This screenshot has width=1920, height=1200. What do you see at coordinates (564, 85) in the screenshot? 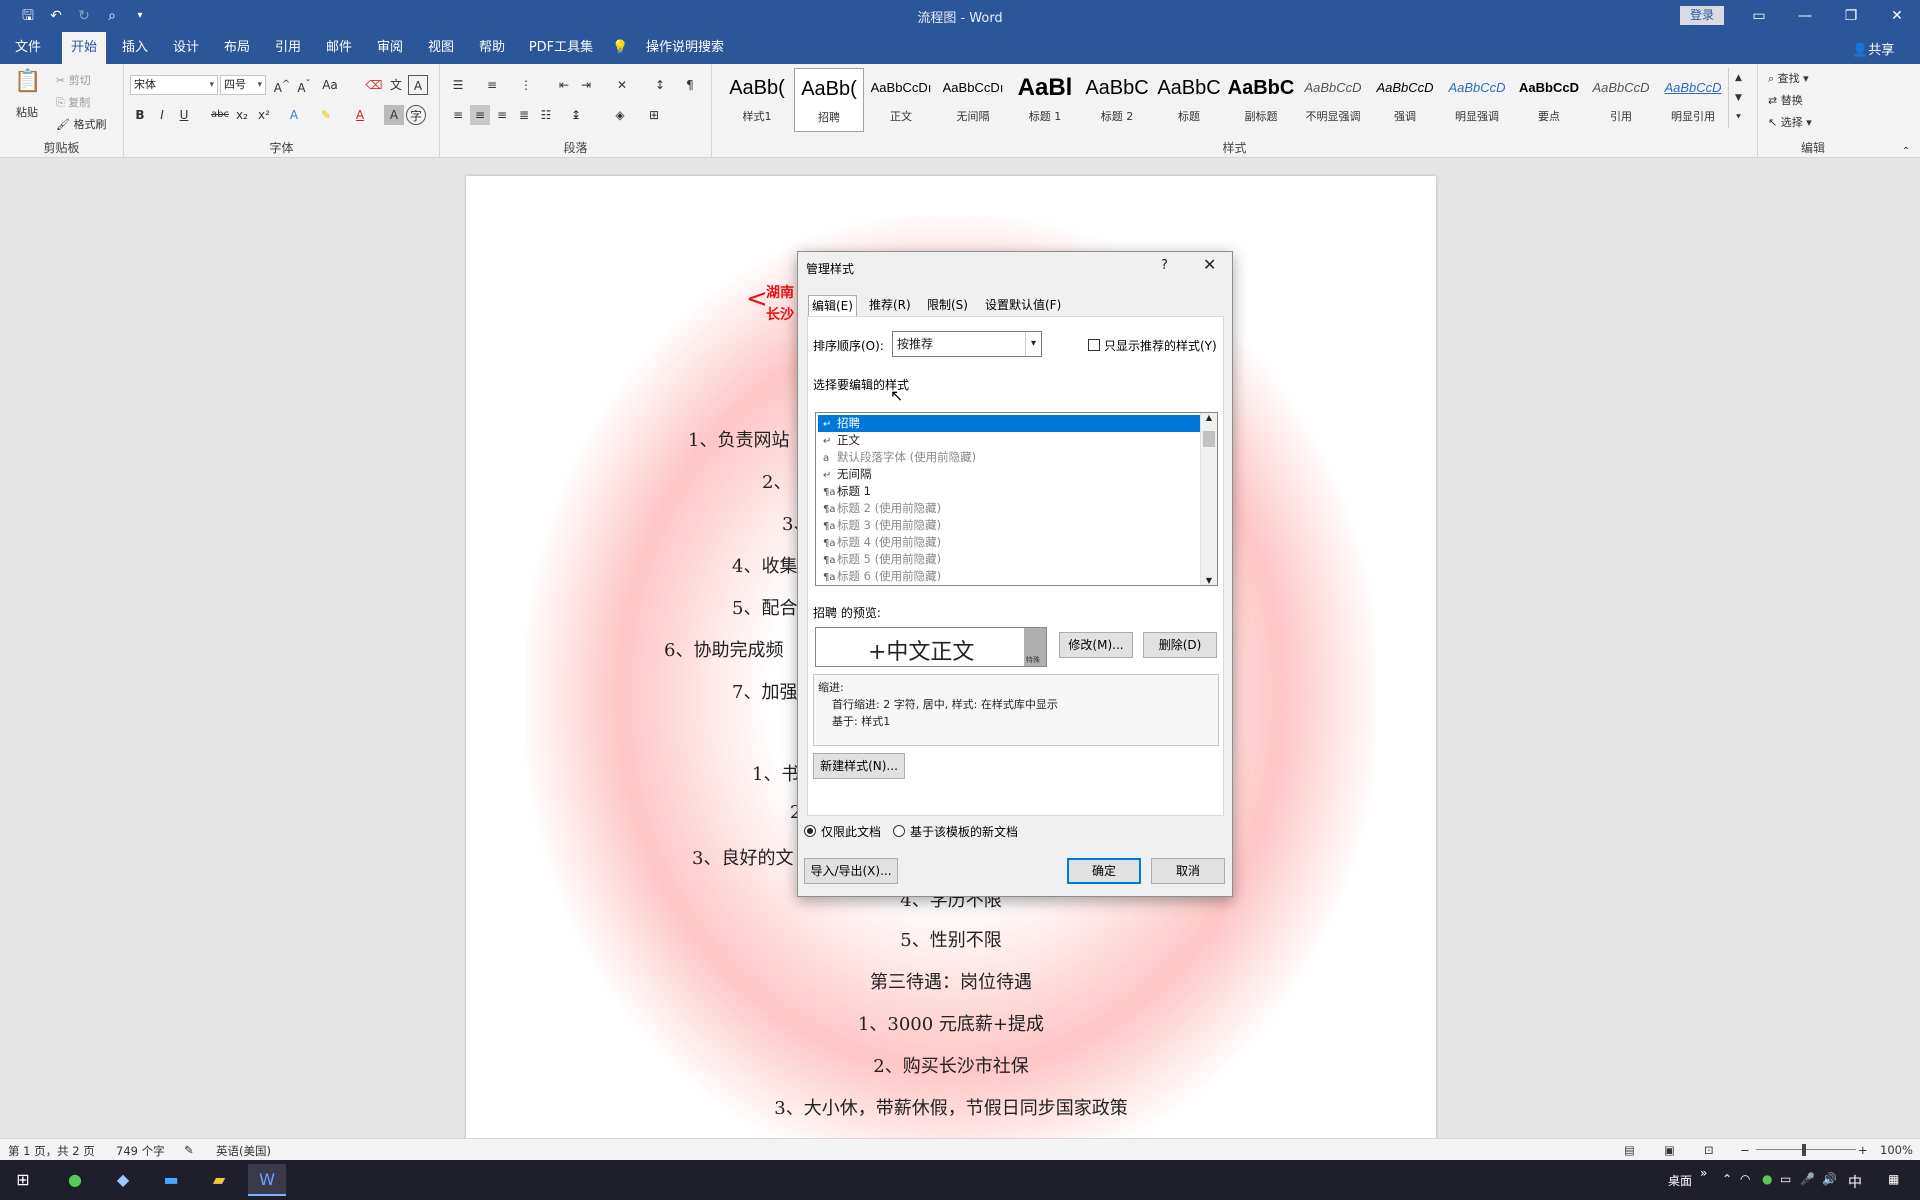
I see `decrease-indent-icon: ⇤` at bounding box center [564, 85].